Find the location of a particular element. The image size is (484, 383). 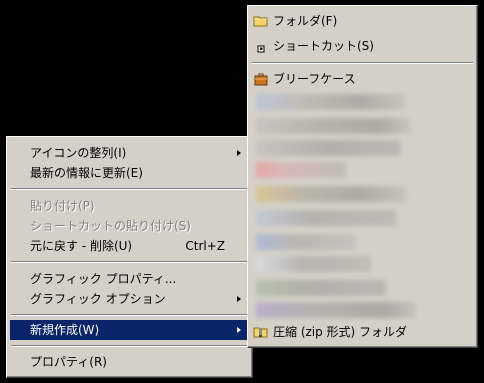

menu-item-label: 最新の情報に更新(E) is located at coordinates (86, 173).